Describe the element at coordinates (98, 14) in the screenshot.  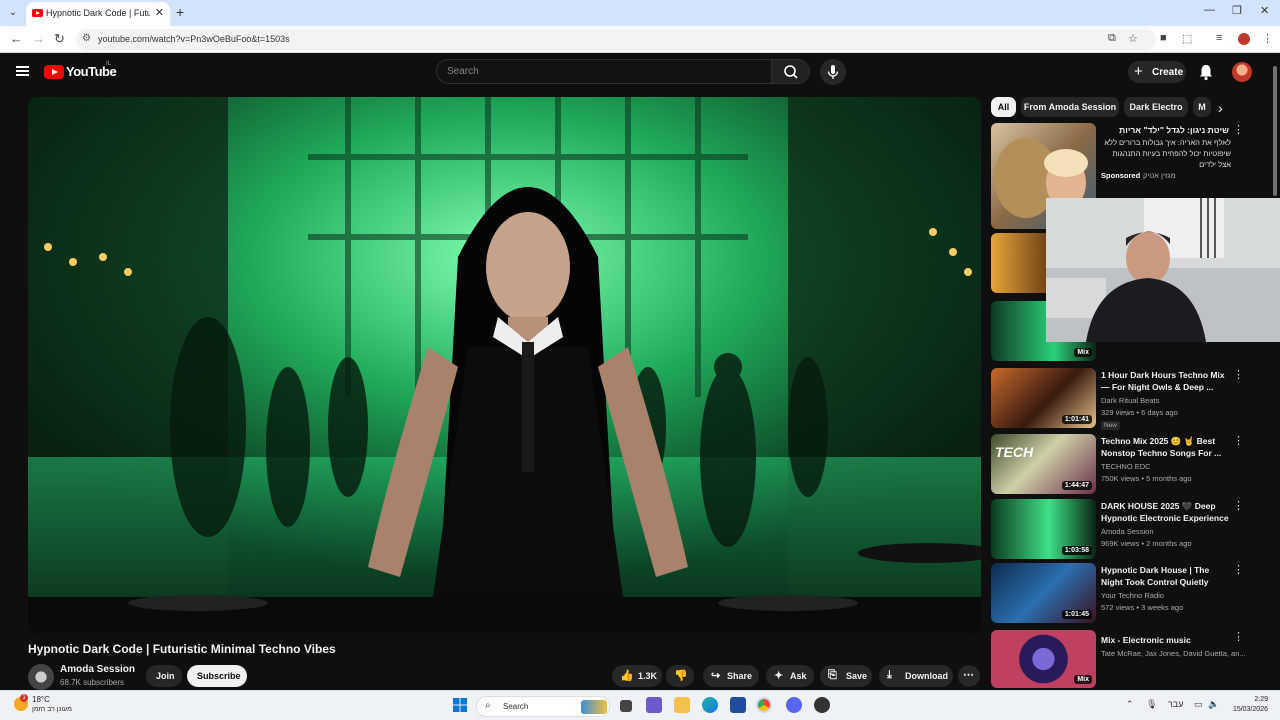
I see `browser-tab: Hypnotic Dark Code | Futuristic ✕` at that location.